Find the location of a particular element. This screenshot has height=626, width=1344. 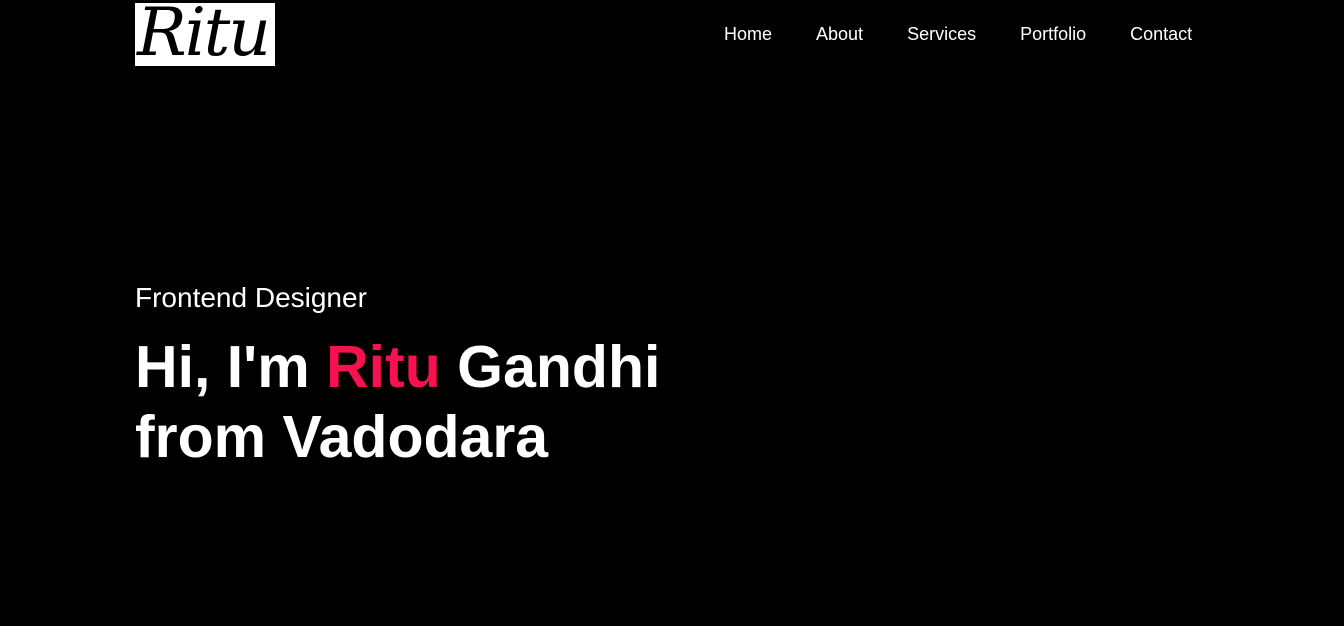

nav-item-contact: Contact is located at coordinates (1161, 34).